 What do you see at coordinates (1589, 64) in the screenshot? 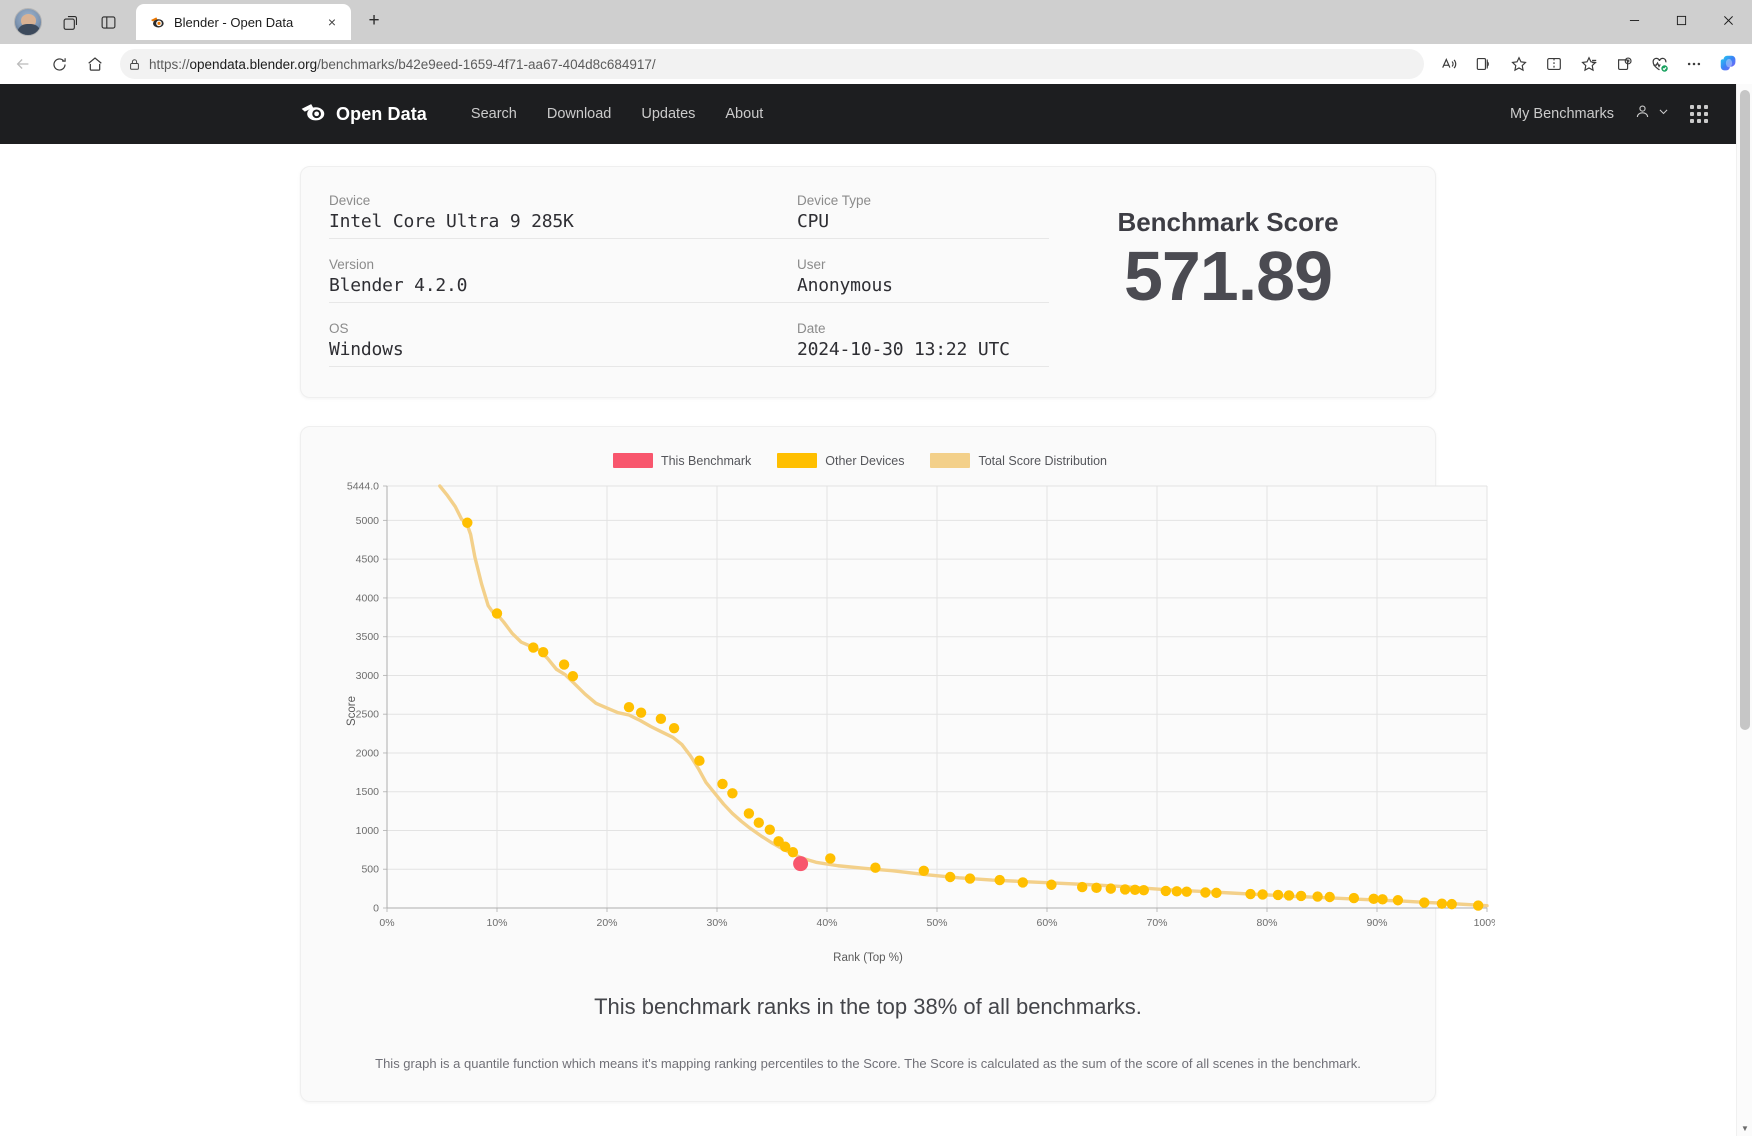
I see `collections-icon` at bounding box center [1589, 64].